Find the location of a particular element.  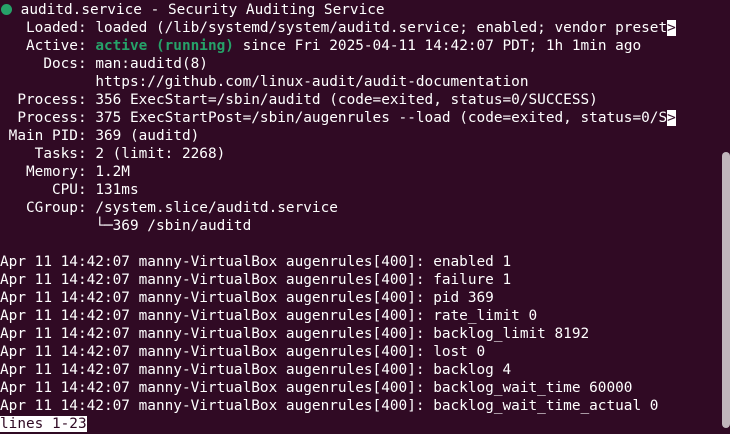

status-value: 1.2M is located at coordinates (112, 172).